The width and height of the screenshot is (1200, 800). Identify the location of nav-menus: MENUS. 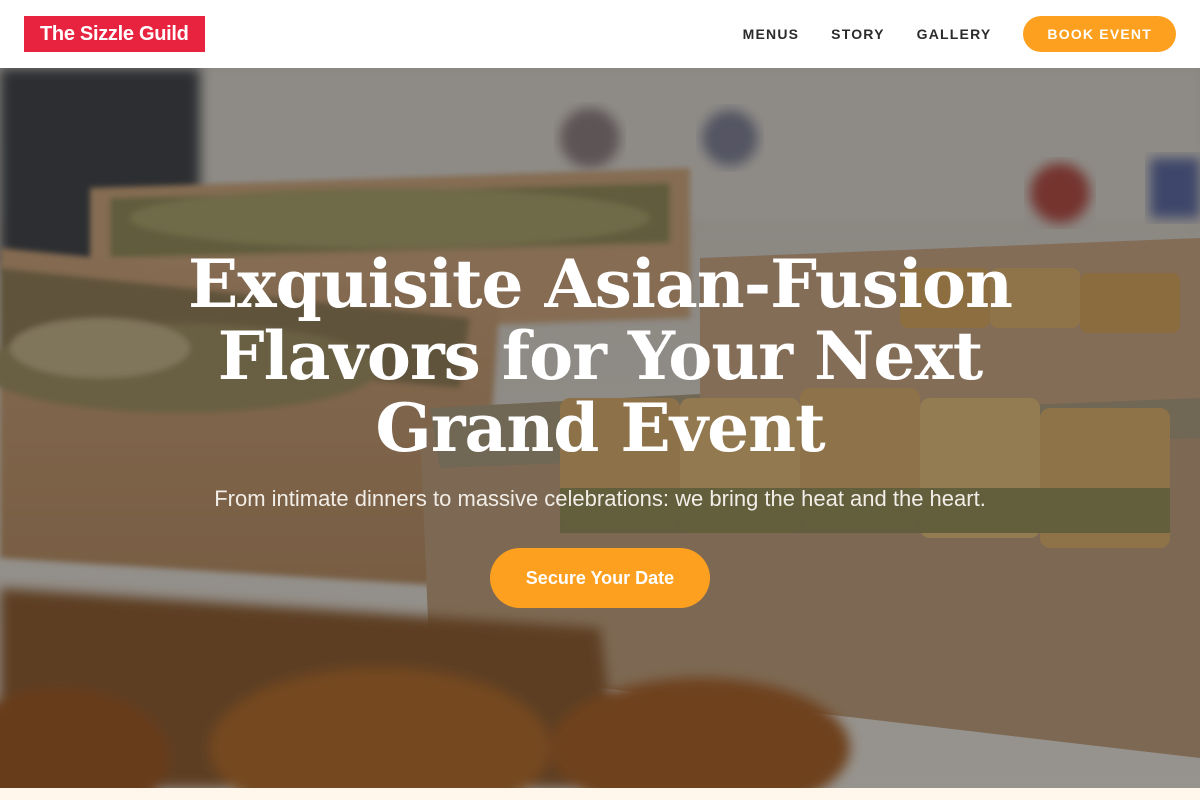
(771, 34).